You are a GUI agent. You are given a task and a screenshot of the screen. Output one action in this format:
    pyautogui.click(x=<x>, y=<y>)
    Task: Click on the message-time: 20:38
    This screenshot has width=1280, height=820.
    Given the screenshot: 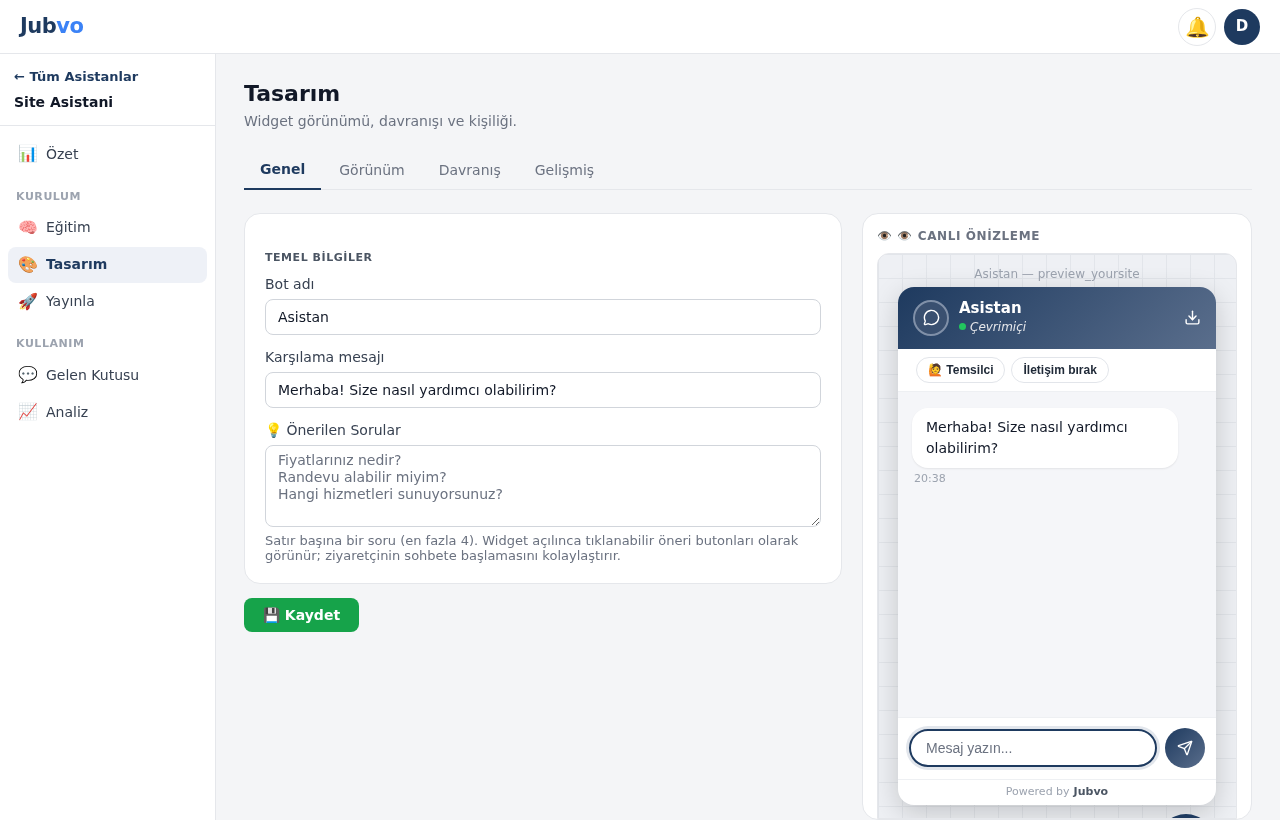 What is the action you would take?
    pyautogui.click(x=930, y=478)
    